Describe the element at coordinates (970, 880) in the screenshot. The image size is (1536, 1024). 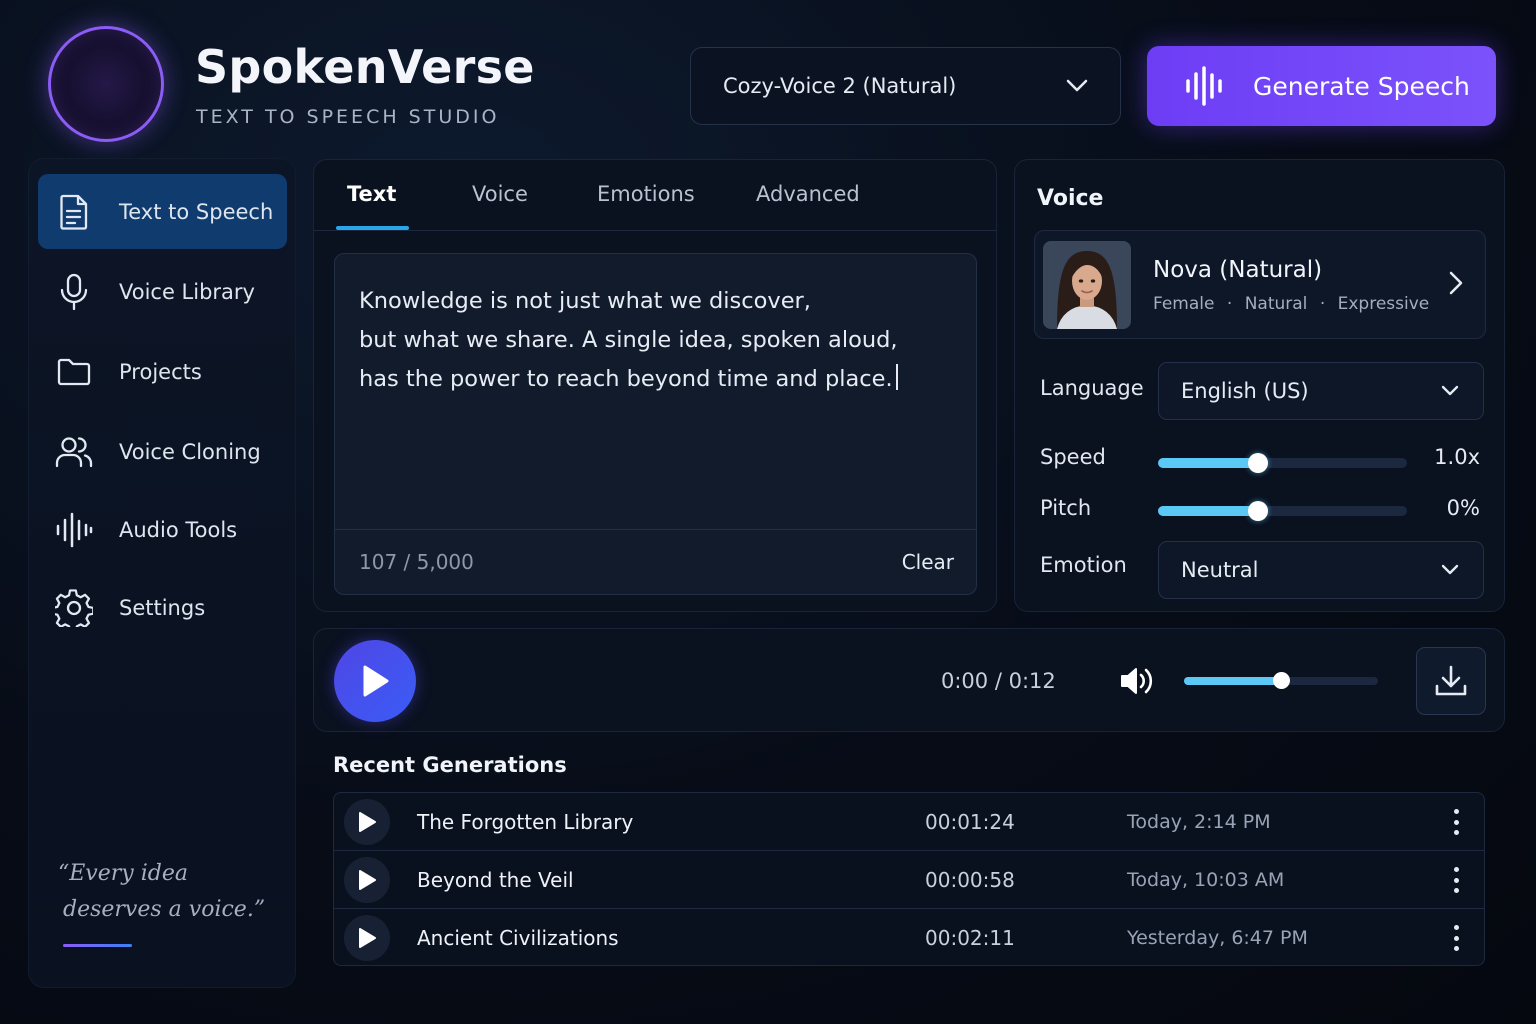
I see `generation-duration: 00:00:58` at that location.